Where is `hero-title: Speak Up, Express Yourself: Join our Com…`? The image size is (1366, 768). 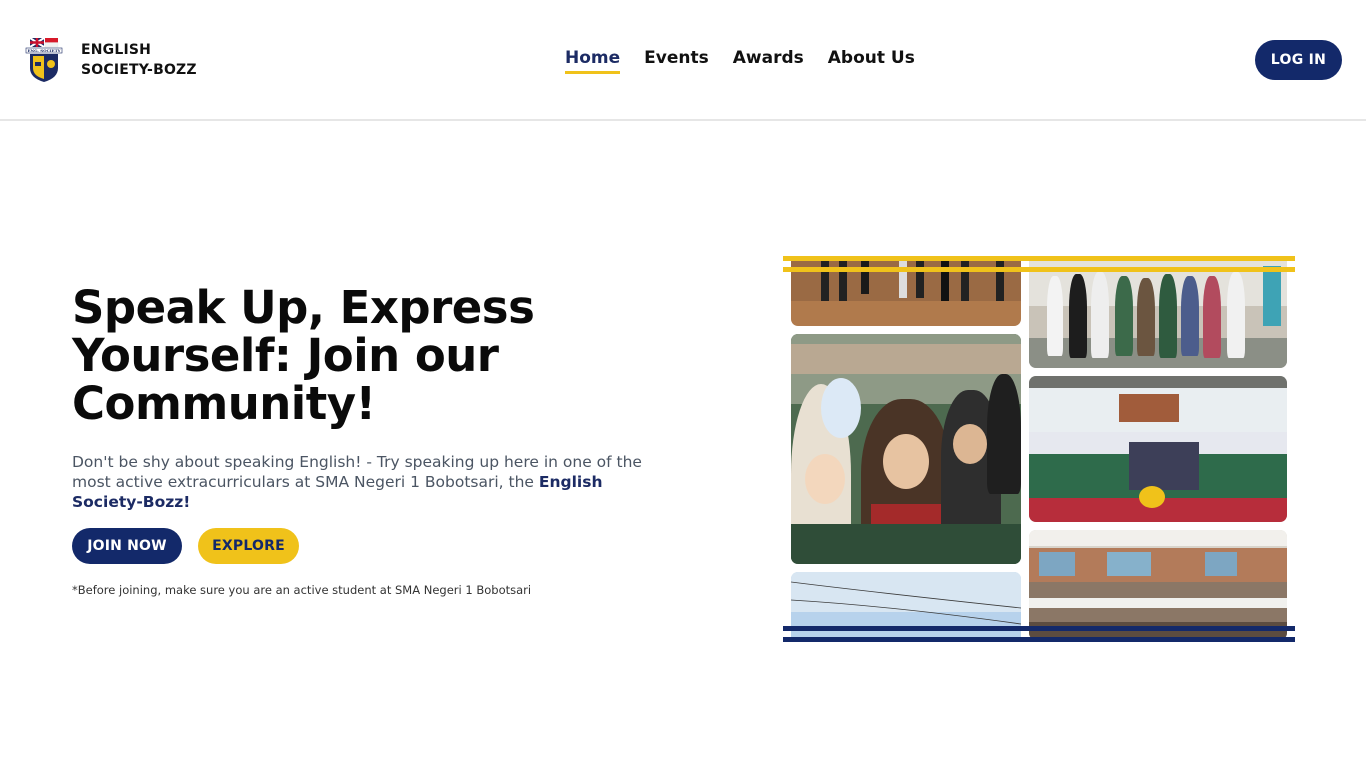
hero-title: Speak Up, Express Yourself: Join our Com… is located at coordinates (303, 355).